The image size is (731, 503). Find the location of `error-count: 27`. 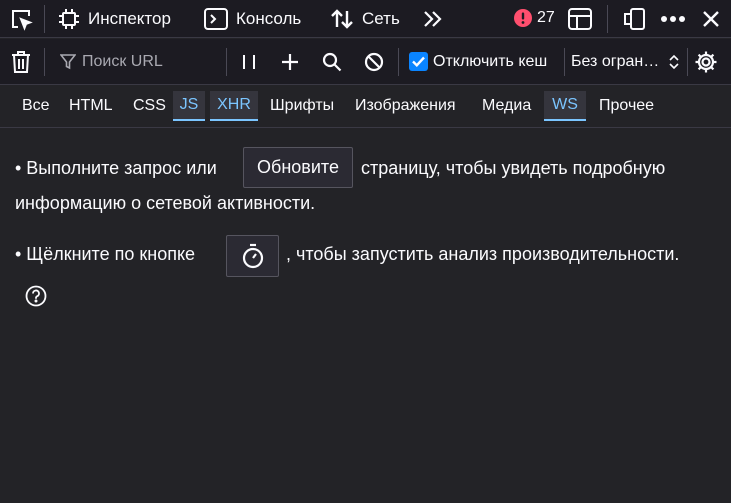

error-count: 27 is located at coordinates (546, 17).